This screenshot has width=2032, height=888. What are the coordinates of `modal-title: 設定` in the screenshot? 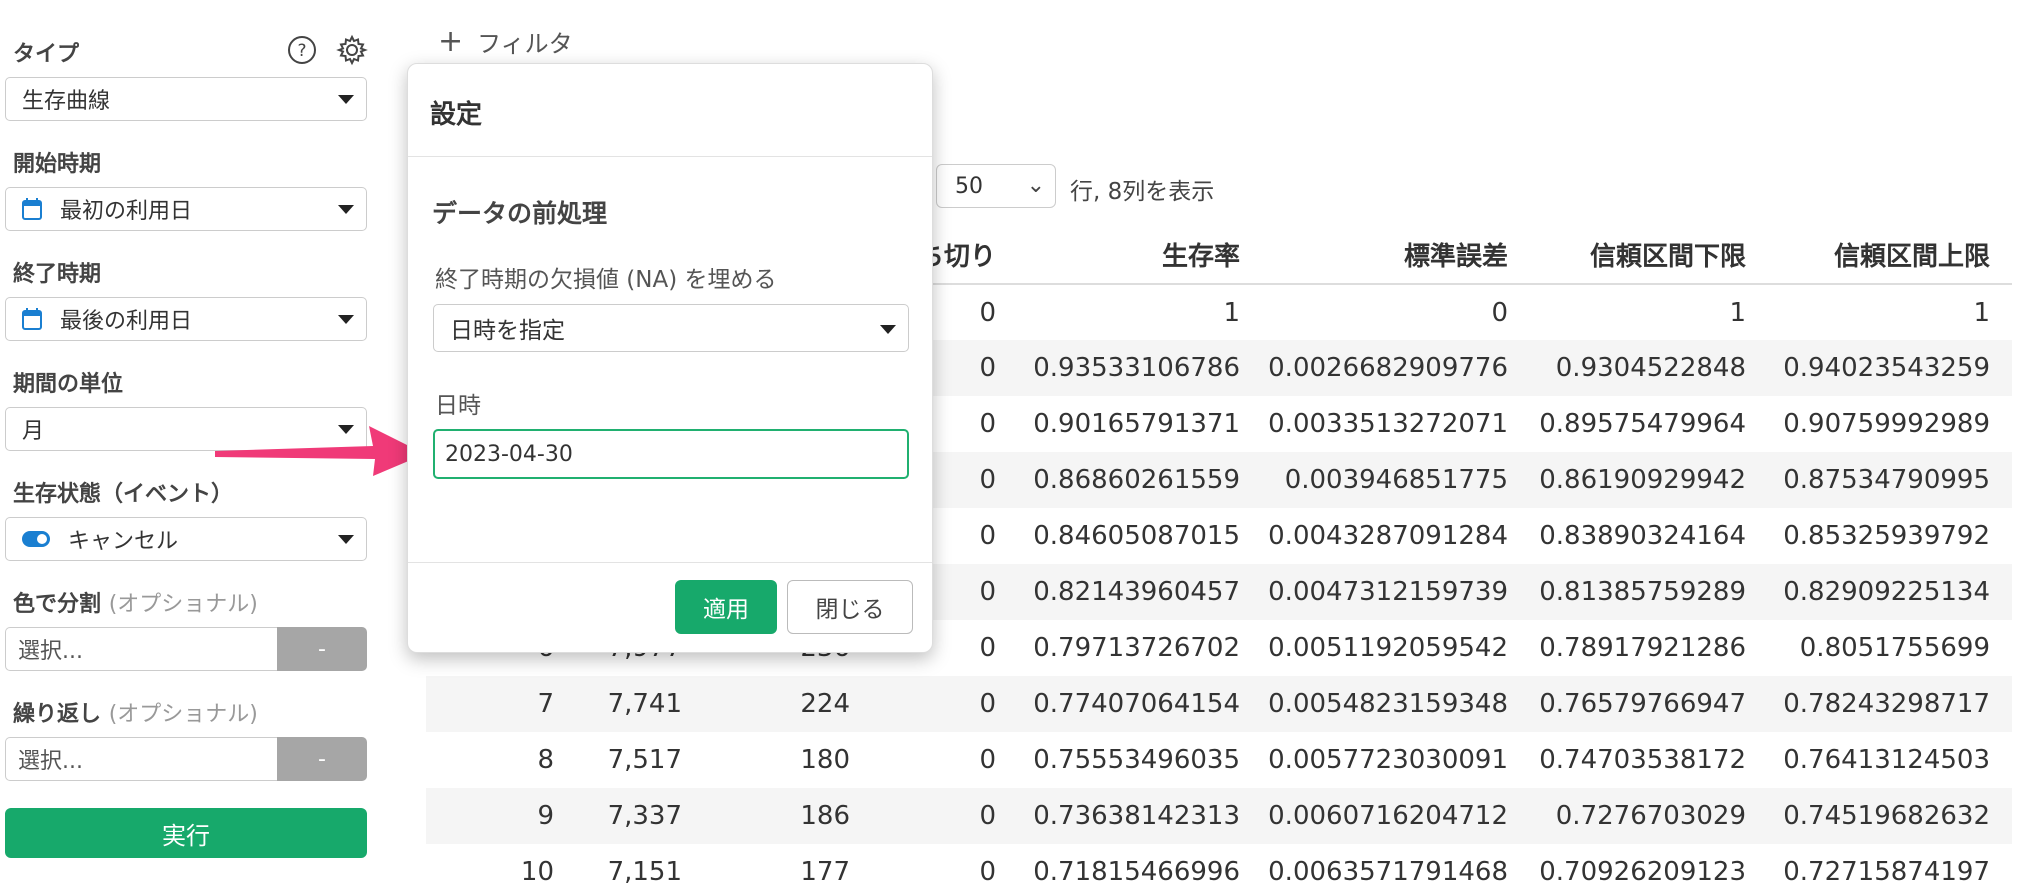 It's located at (456, 115).